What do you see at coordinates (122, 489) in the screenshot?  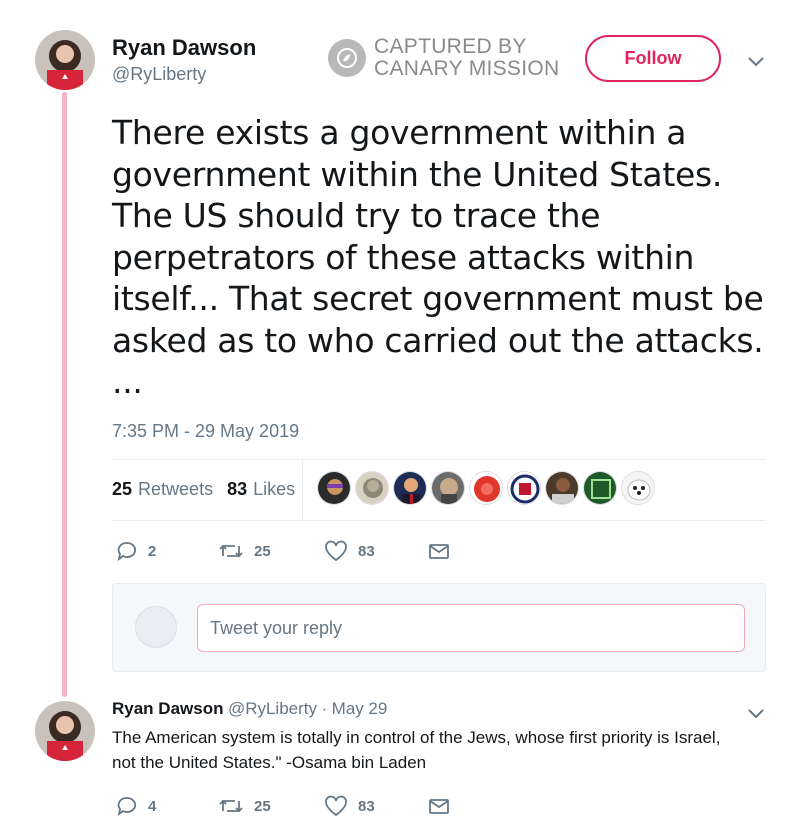 I see `retweets-count: 25` at bounding box center [122, 489].